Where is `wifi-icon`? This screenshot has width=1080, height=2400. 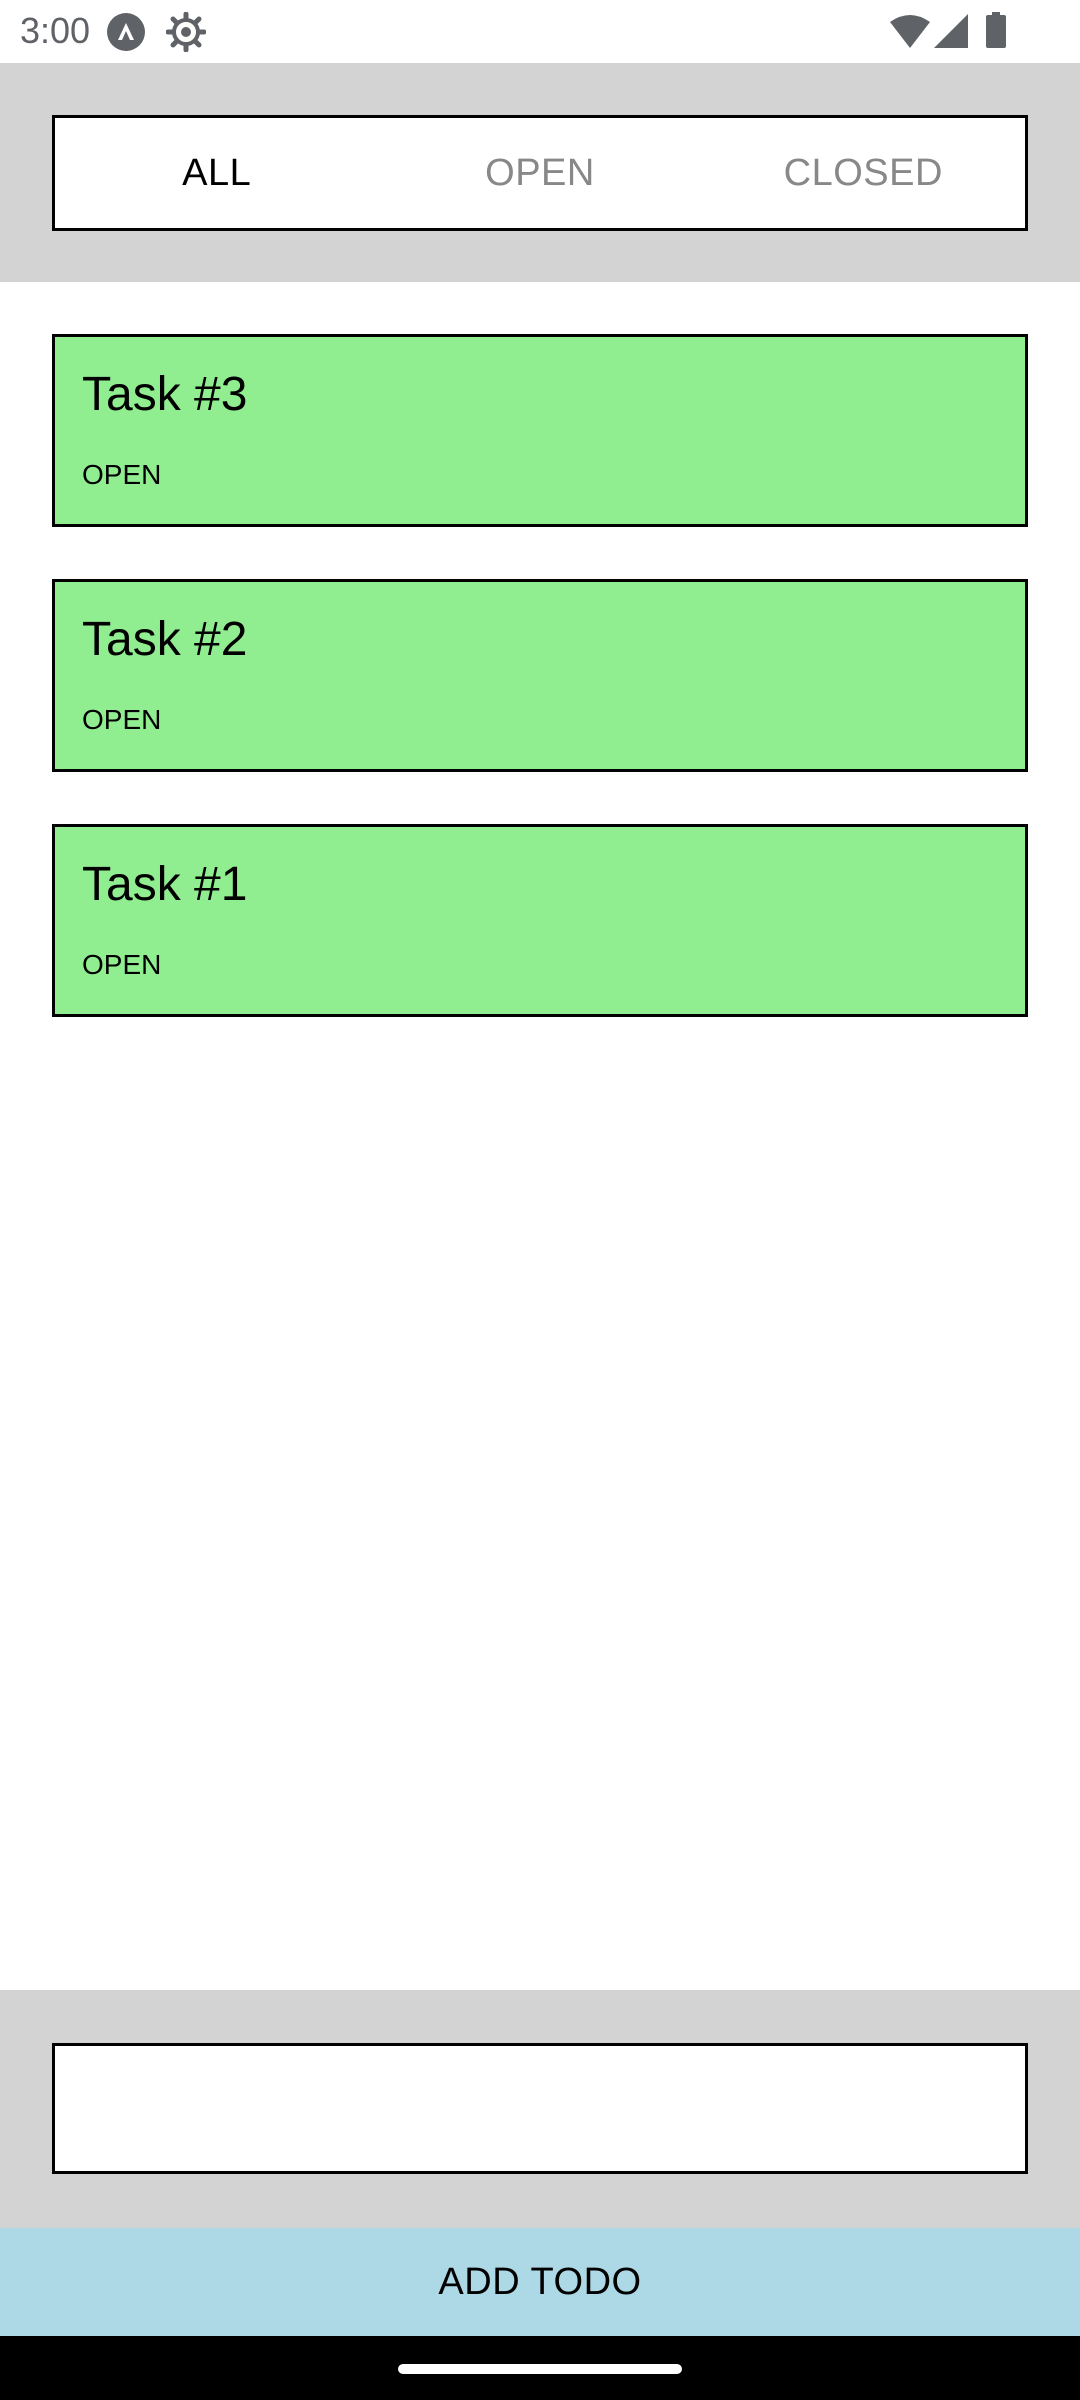 wifi-icon is located at coordinates (910, 32).